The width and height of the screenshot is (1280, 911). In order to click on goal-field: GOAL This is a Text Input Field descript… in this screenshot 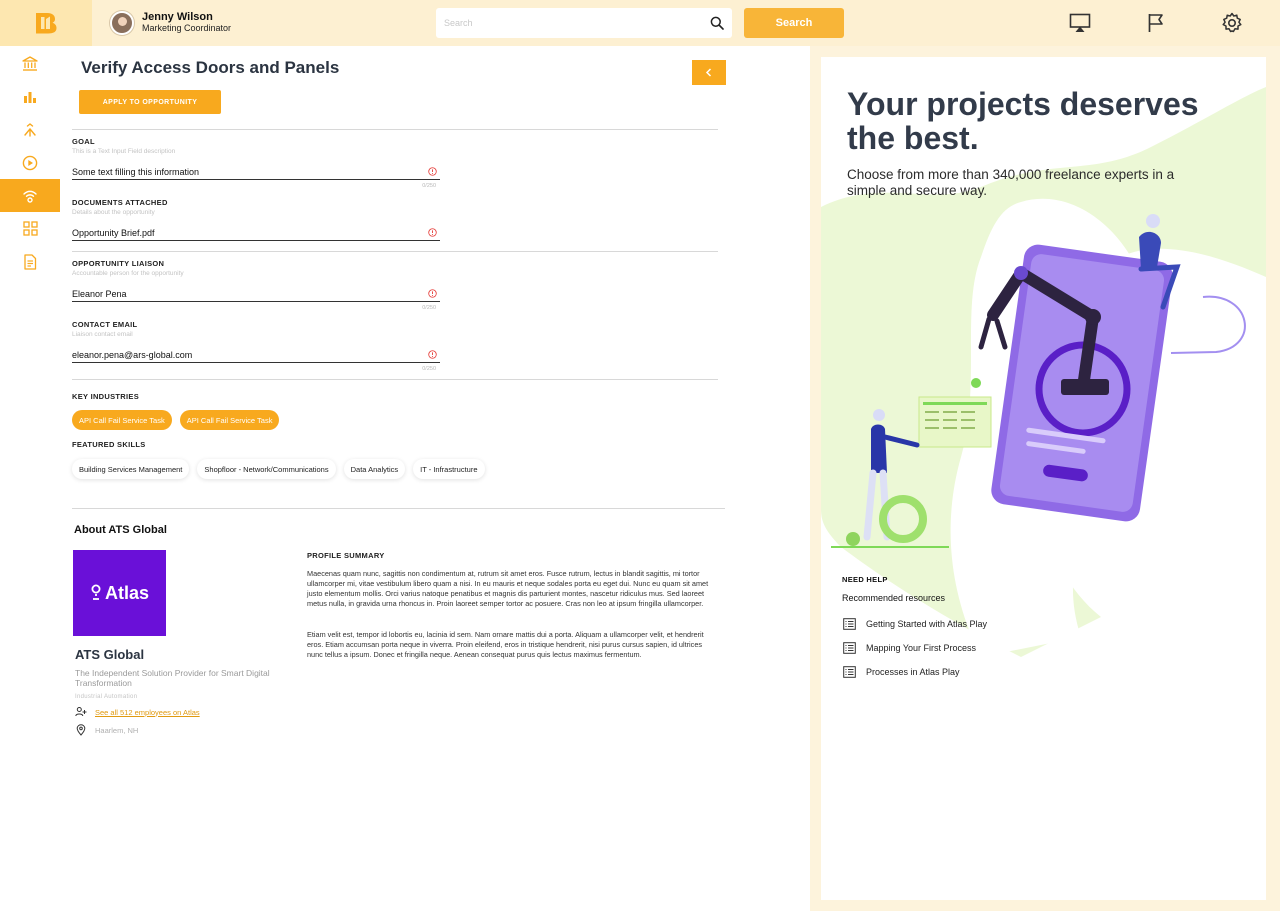, I will do `click(256, 163)`.